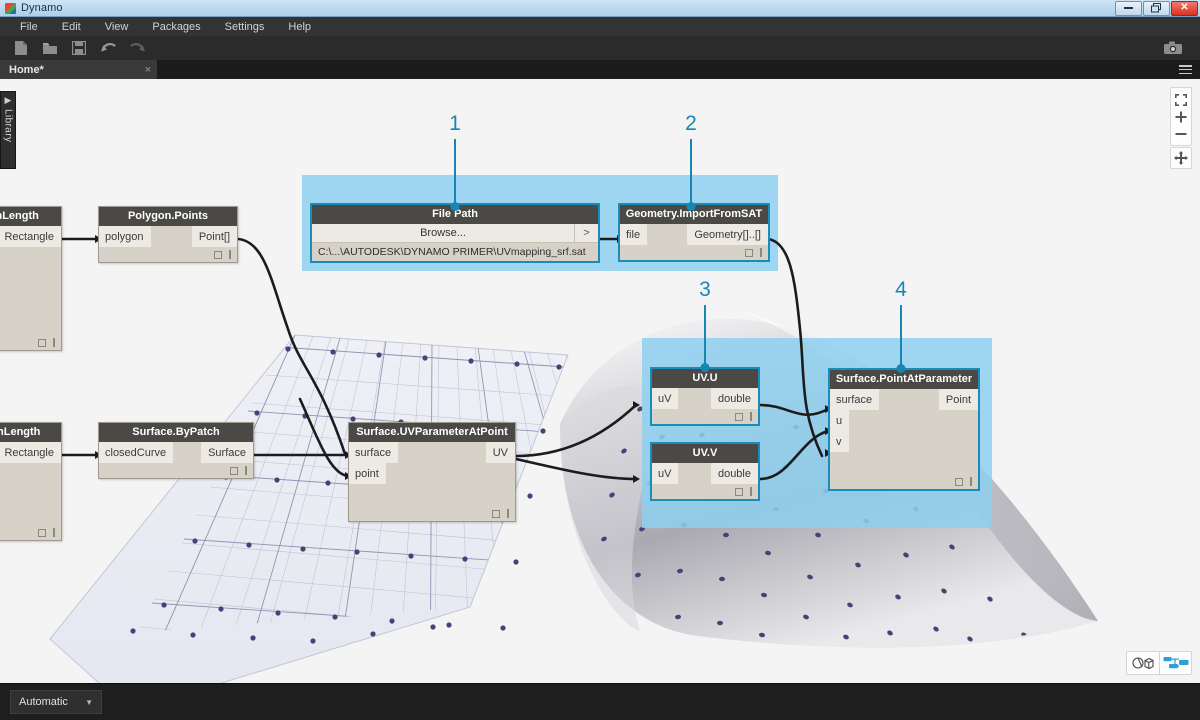  Describe the element at coordinates (176, 432) in the screenshot. I see `node-title: Surface.ByPatch` at that location.